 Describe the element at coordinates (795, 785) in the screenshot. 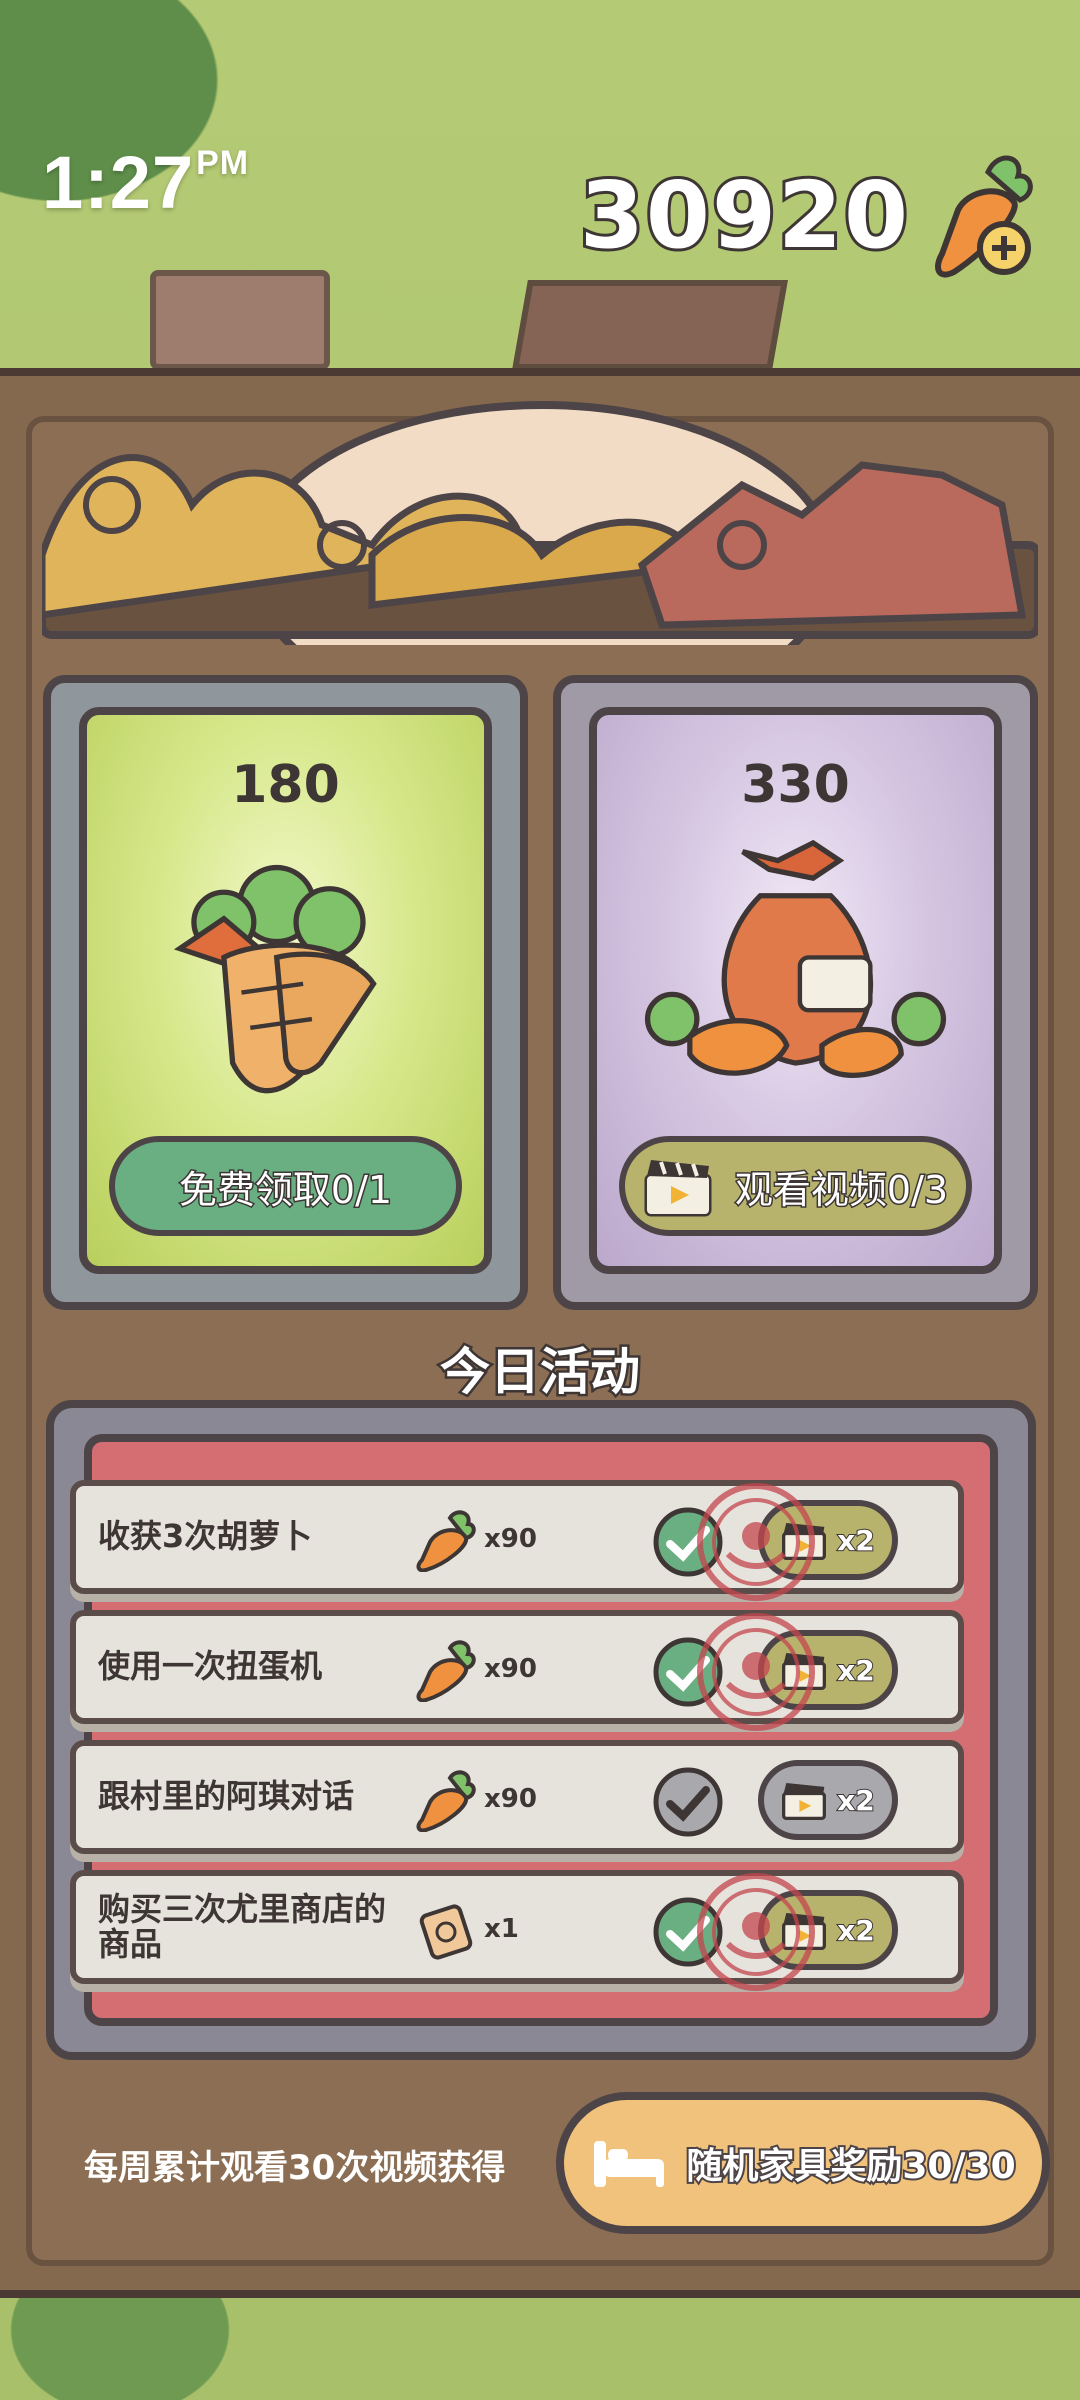

I see `video-offer-amount: 330` at that location.